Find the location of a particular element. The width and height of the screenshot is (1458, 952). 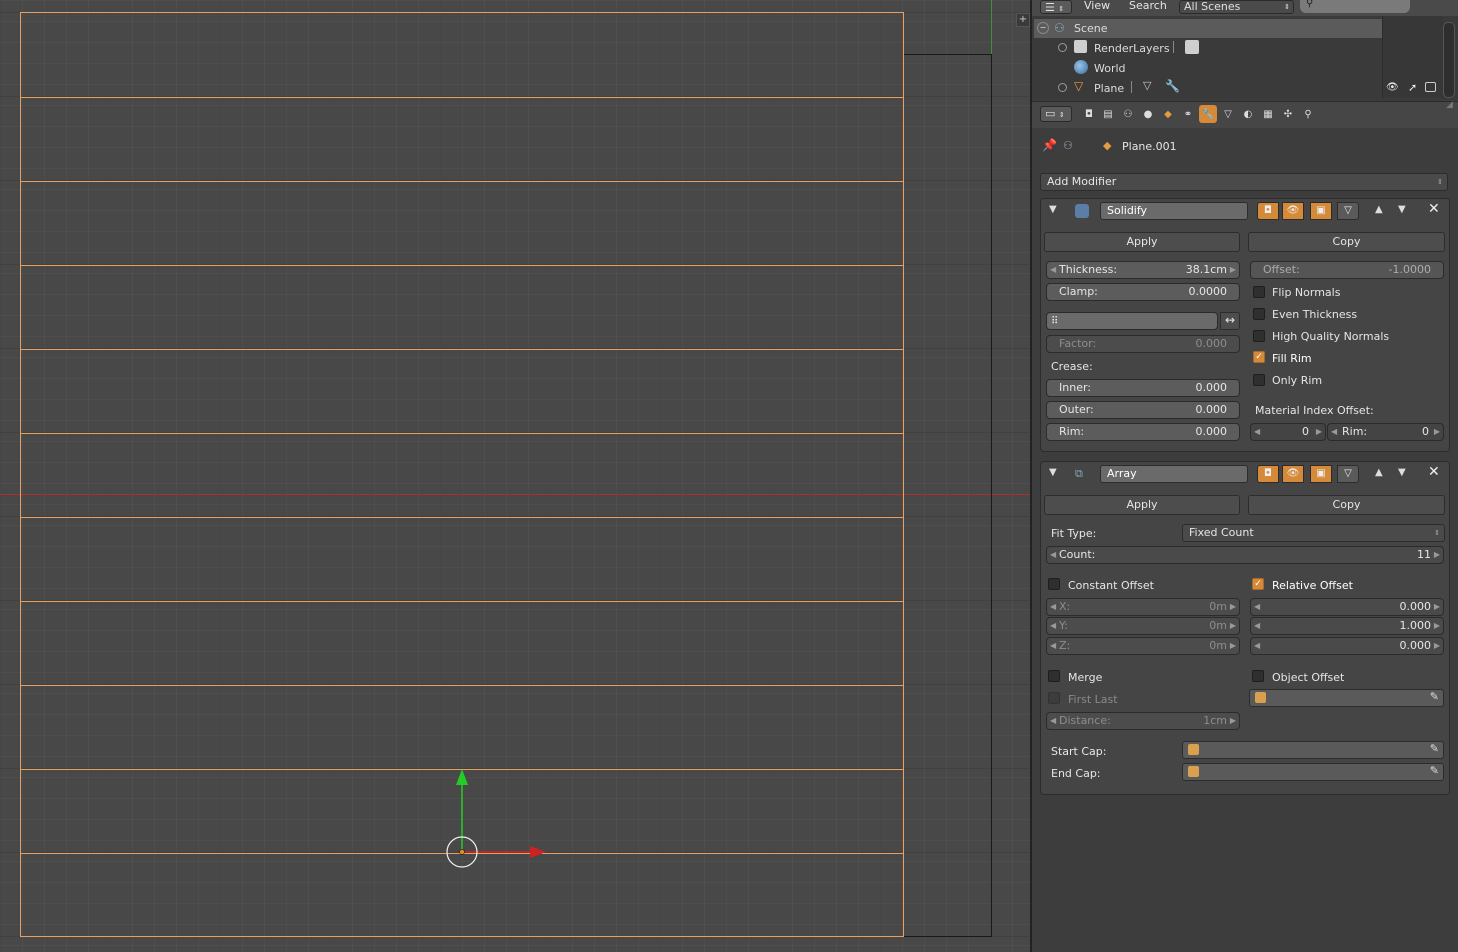

outliner-row-world: World is located at coordinates (1208, 68).